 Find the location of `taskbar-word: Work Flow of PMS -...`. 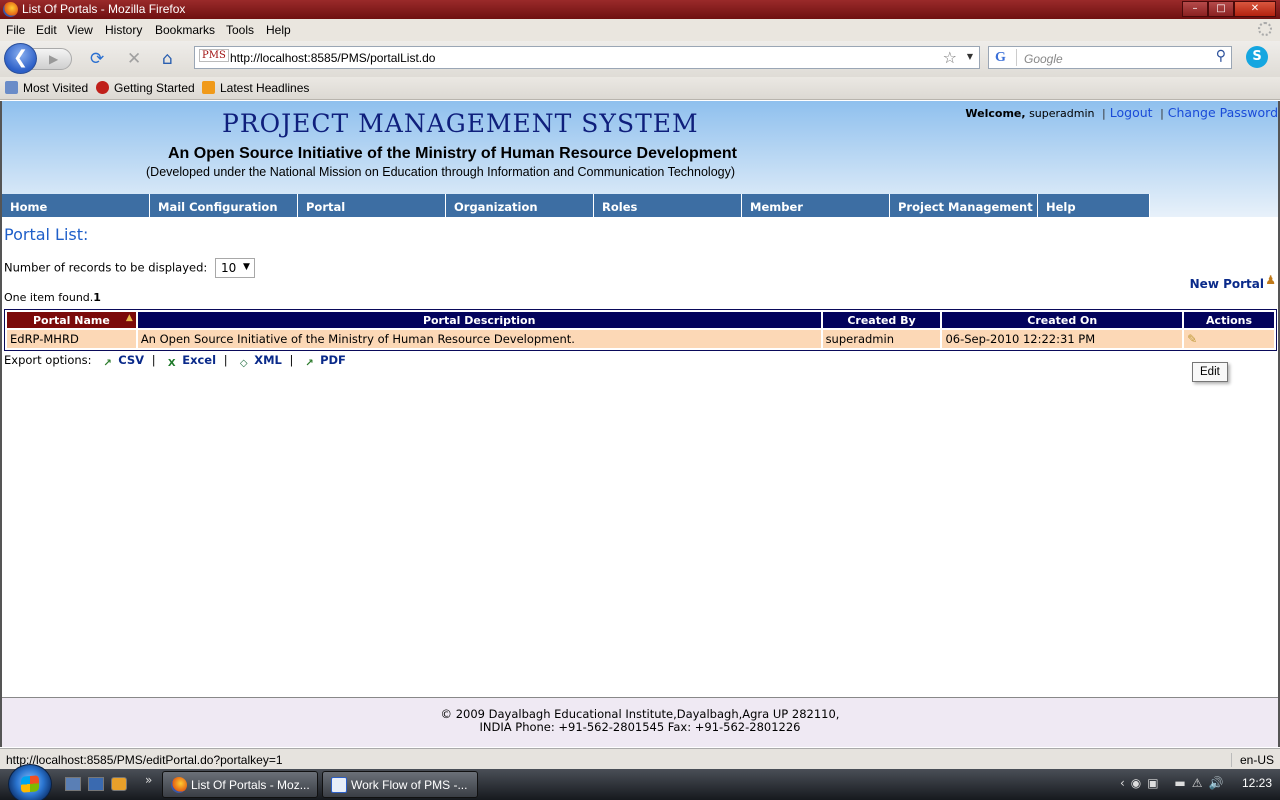

taskbar-word: Work Flow of PMS -... is located at coordinates (400, 784).